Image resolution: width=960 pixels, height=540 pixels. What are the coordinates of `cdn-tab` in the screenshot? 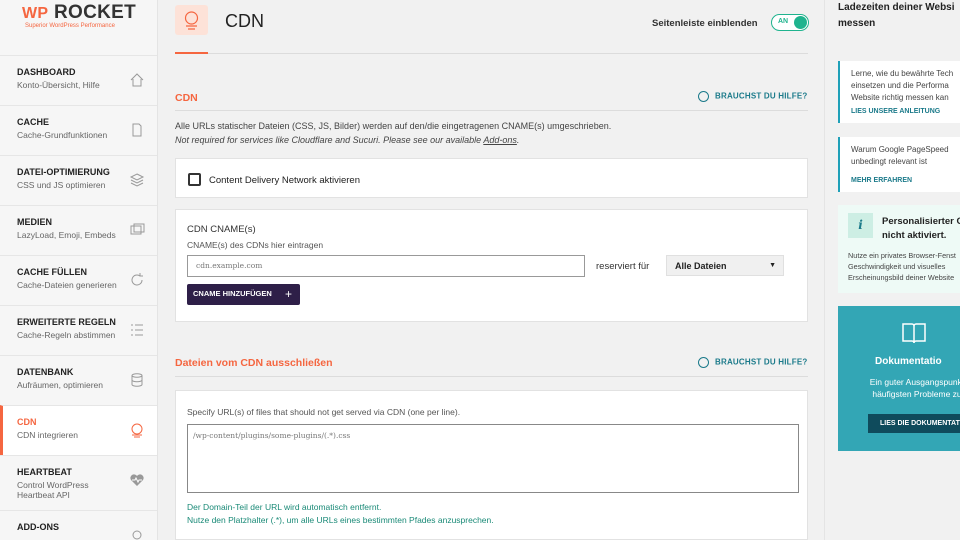 It's located at (191, 27).